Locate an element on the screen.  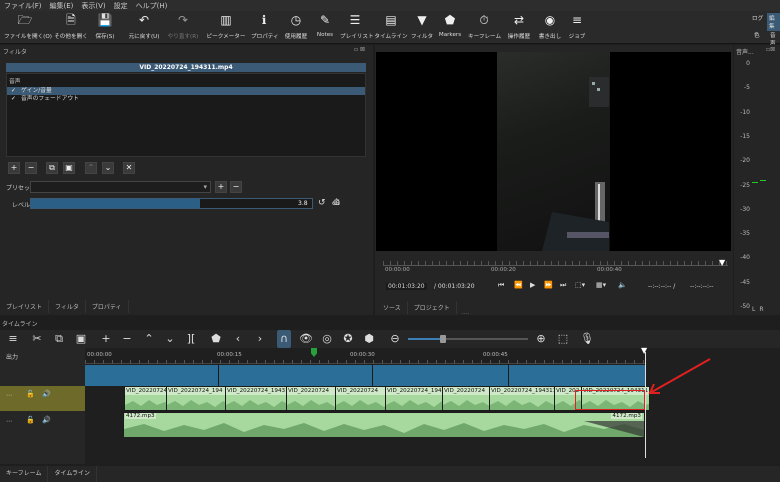
skip-next-icon: ⏭ is located at coordinates (563, 285).